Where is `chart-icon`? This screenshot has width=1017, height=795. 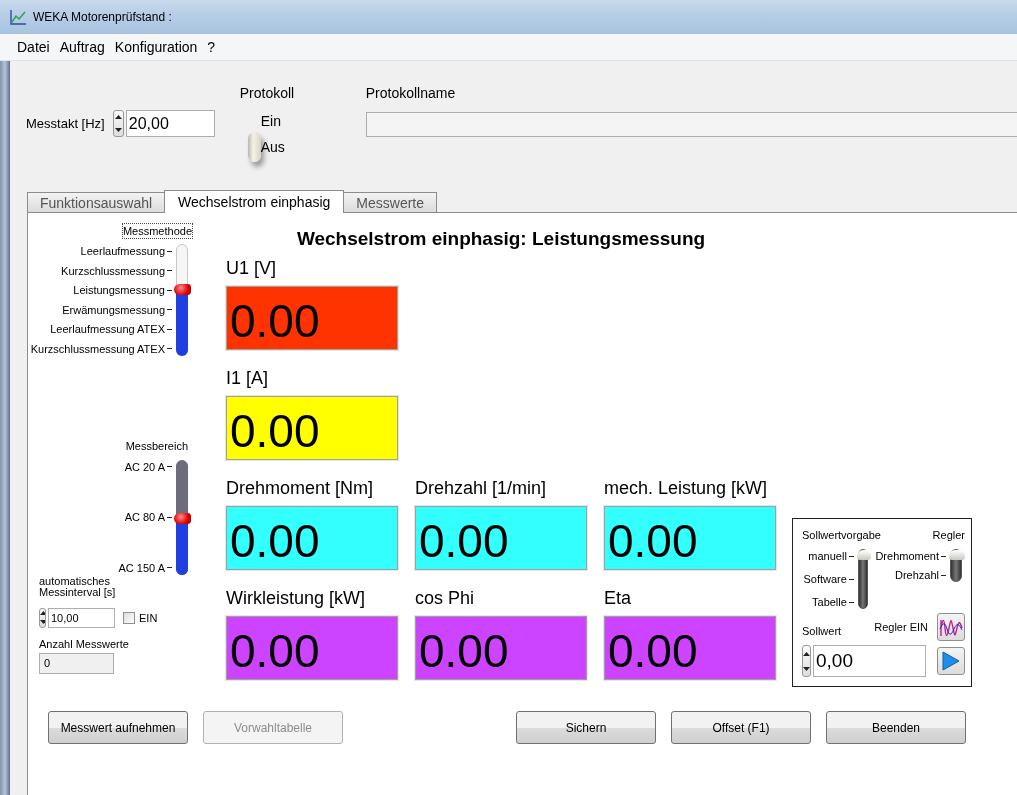
chart-icon is located at coordinates (18, 17).